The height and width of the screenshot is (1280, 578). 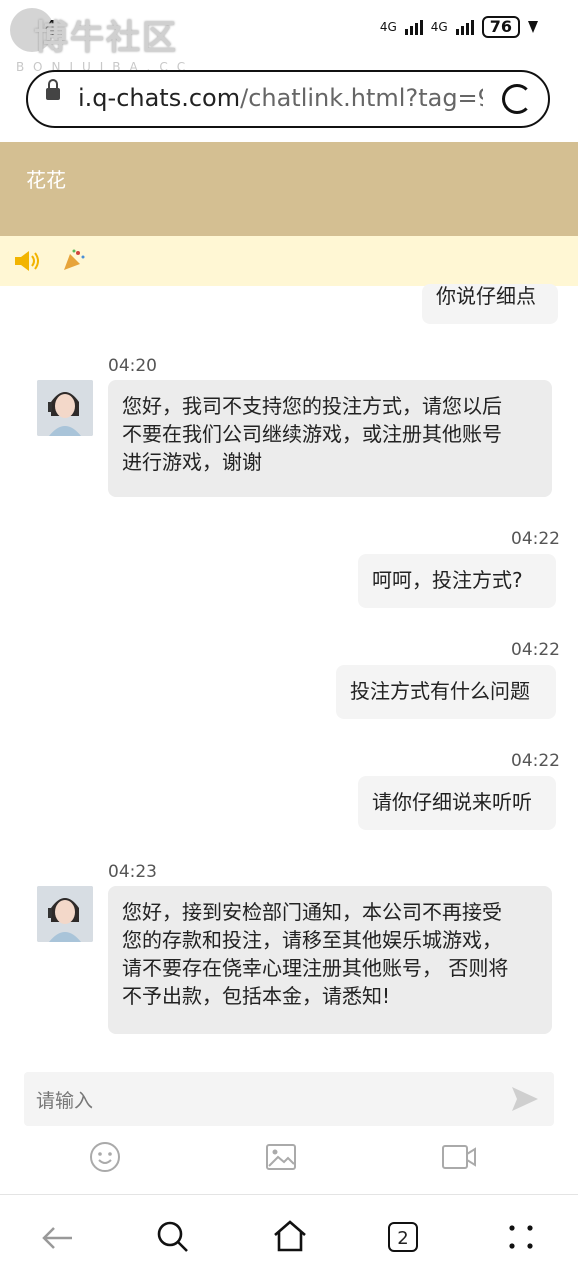 What do you see at coordinates (173, 1237) in the screenshot?
I see `search-icon` at bounding box center [173, 1237].